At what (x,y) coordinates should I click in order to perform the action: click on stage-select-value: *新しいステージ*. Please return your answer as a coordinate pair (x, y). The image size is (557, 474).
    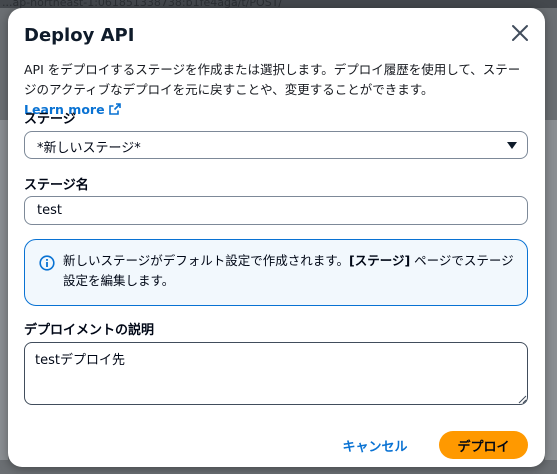
    Looking at the image, I should click on (89, 148).